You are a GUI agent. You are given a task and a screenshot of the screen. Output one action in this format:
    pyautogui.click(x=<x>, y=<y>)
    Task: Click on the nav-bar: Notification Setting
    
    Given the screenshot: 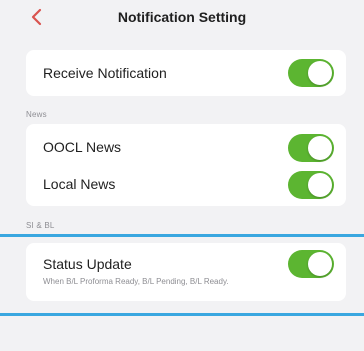 What is the action you would take?
    pyautogui.click(x=182, y=19)
    